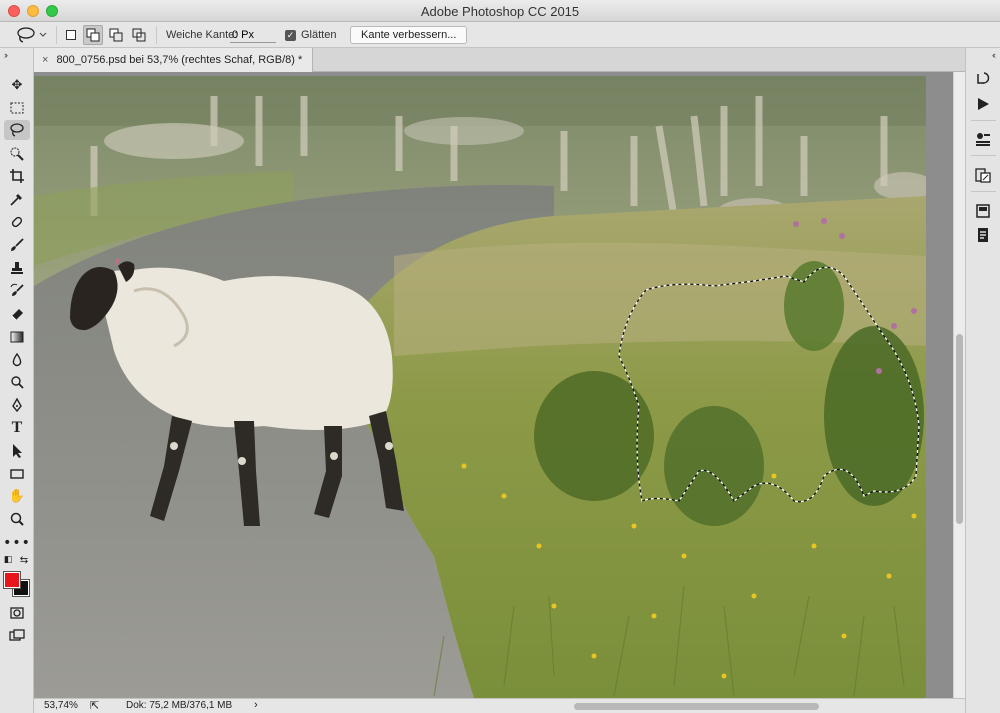  Describe the element at coordinates (696, 706) in the screenshot. I see `horizontal-scroll-thumb` at that location.